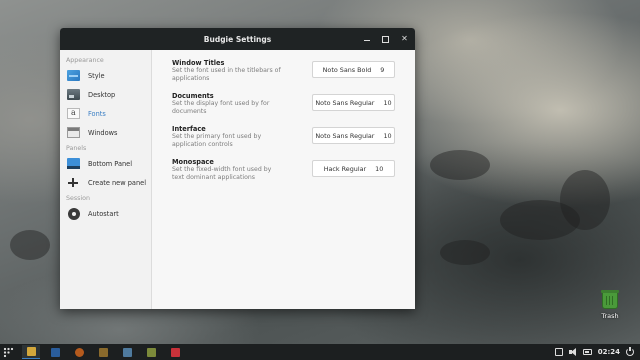 This screenshot has height=360, width=640. What do you see at coordinates (404, 39) in the screenshot?
I see `close-button: ✕` at bounding box center [404, 39].